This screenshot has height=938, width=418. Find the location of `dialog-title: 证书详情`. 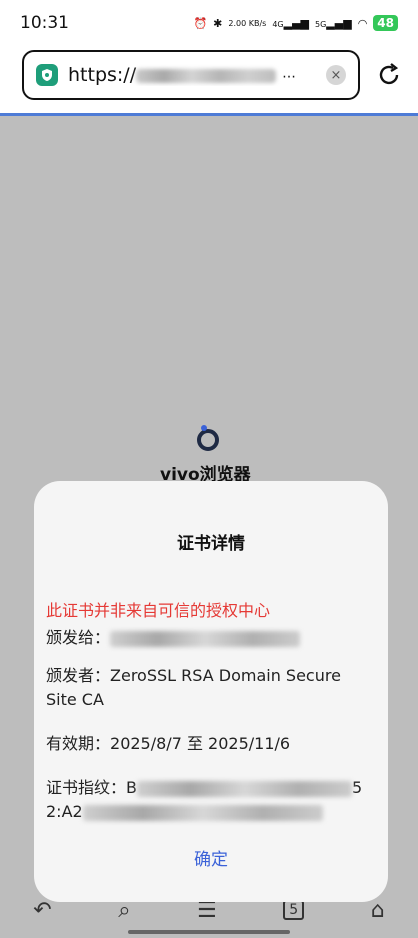

dialog-title: 证书详情 is located at coordinates (211, 544).